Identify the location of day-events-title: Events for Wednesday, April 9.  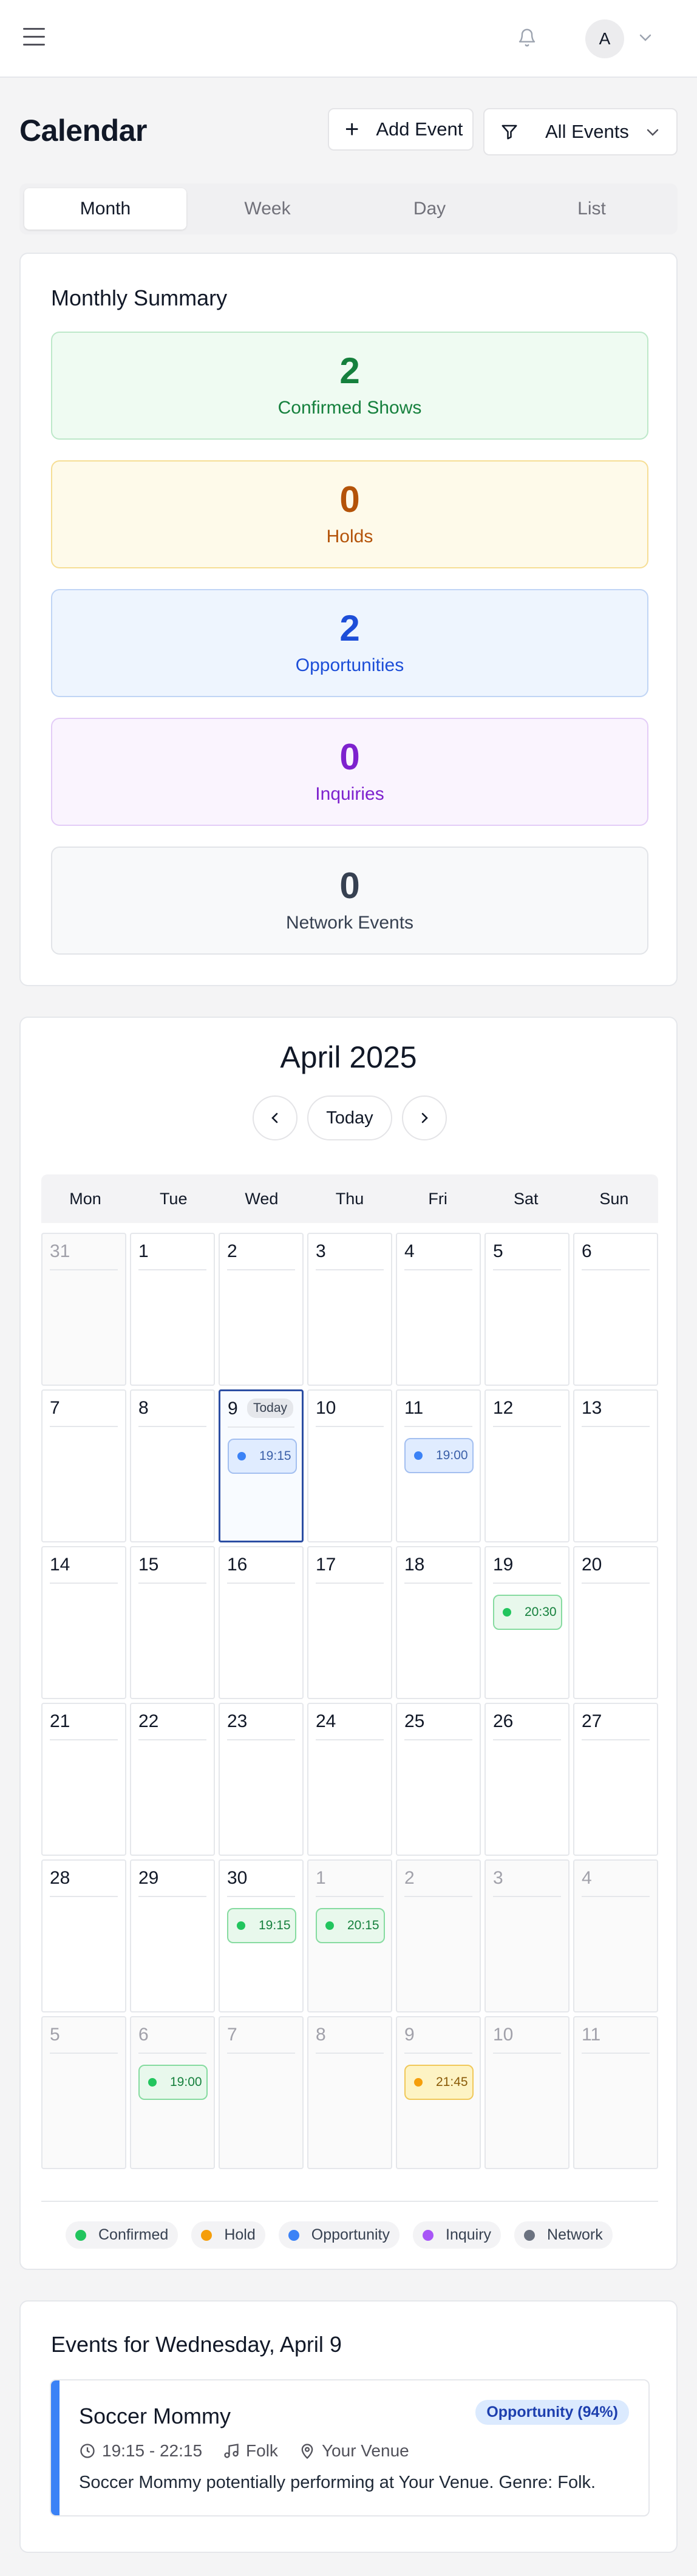
(196, 2344).